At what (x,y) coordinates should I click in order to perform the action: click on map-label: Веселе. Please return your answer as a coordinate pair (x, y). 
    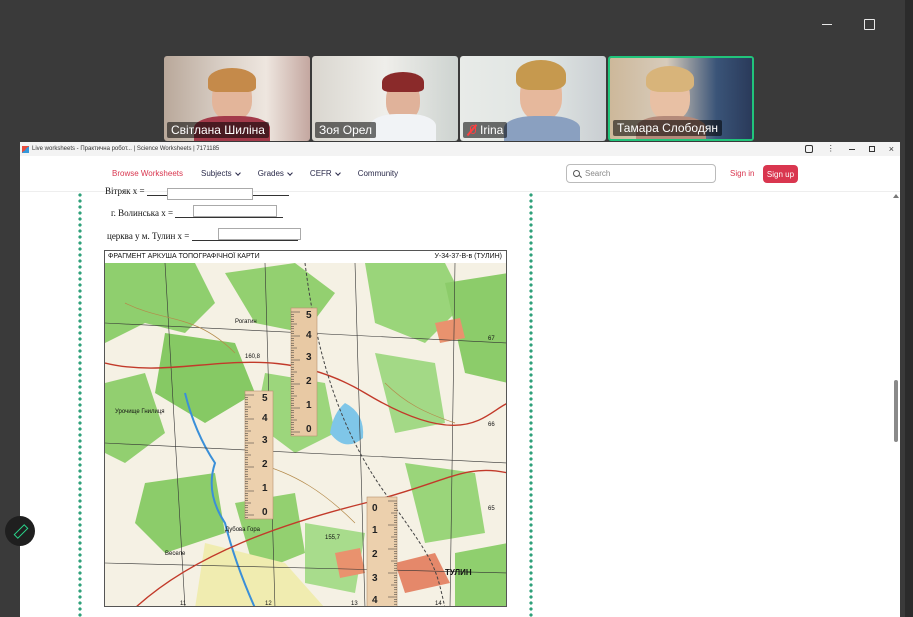
    Looking at the image, I should click on (175, 554).